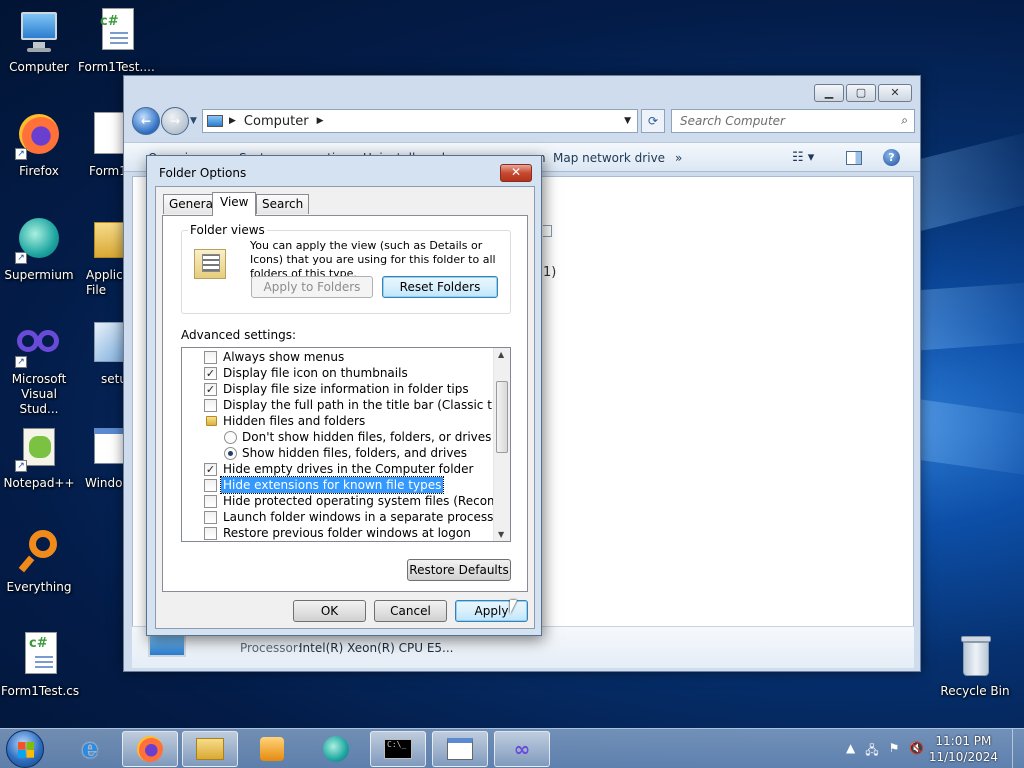  What do you see at coordinates (230, 453) in the screenshot?
I see `radio-button-selected` at bounding box center [230, 453].